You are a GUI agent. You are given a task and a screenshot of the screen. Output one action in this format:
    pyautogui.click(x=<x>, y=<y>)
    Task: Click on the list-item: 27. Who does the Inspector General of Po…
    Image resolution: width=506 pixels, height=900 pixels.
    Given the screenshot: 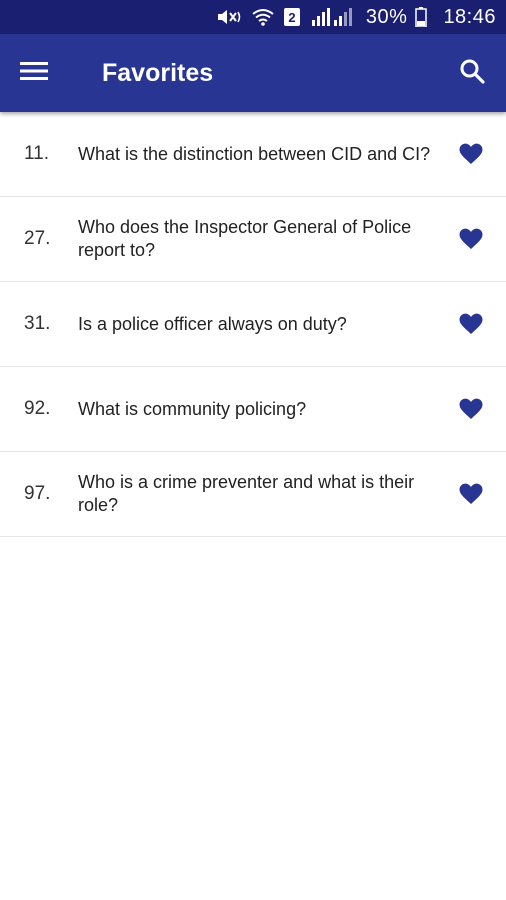 What is the action you would take?
    pyautogui.click(x=253, y=239)
    